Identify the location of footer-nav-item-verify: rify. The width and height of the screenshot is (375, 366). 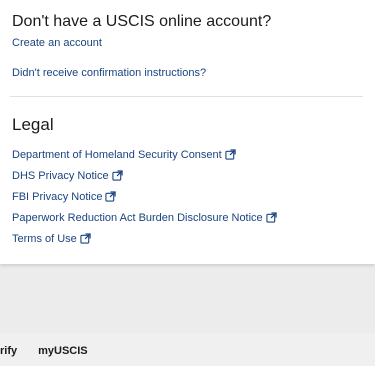
(8, 351).